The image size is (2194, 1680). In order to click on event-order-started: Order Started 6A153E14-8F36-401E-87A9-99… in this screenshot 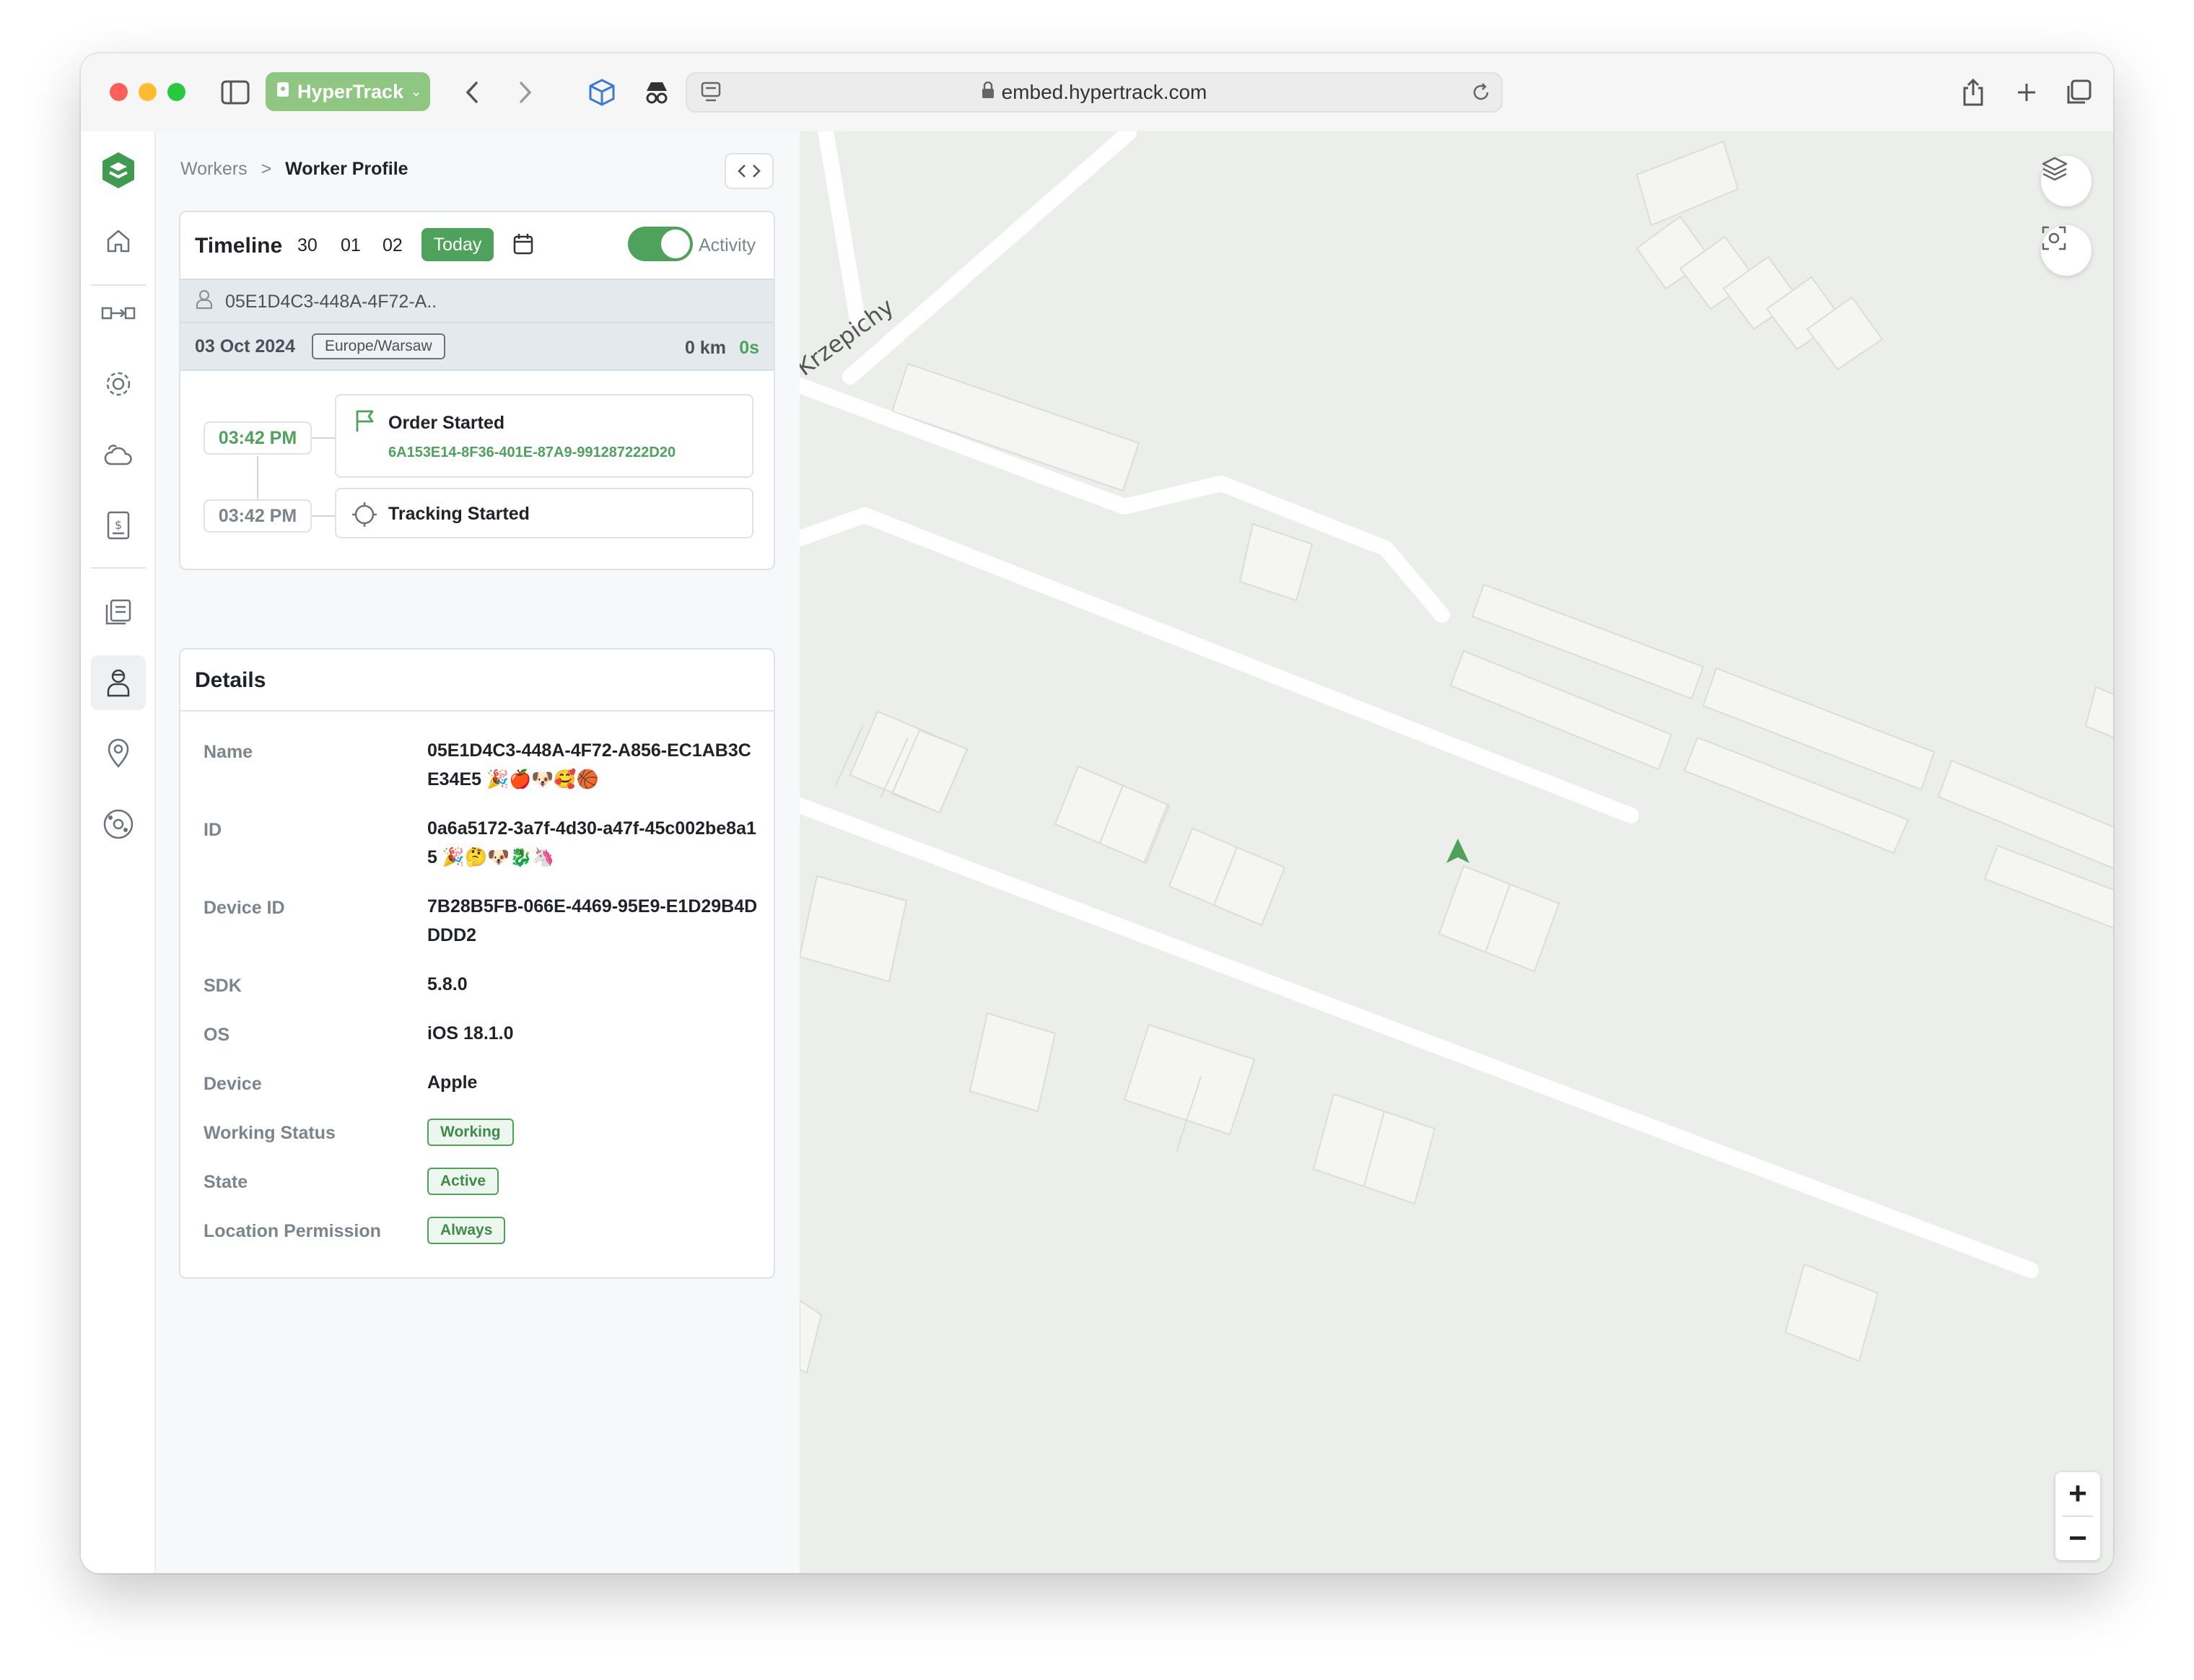, I will do `click(544, 436)`.